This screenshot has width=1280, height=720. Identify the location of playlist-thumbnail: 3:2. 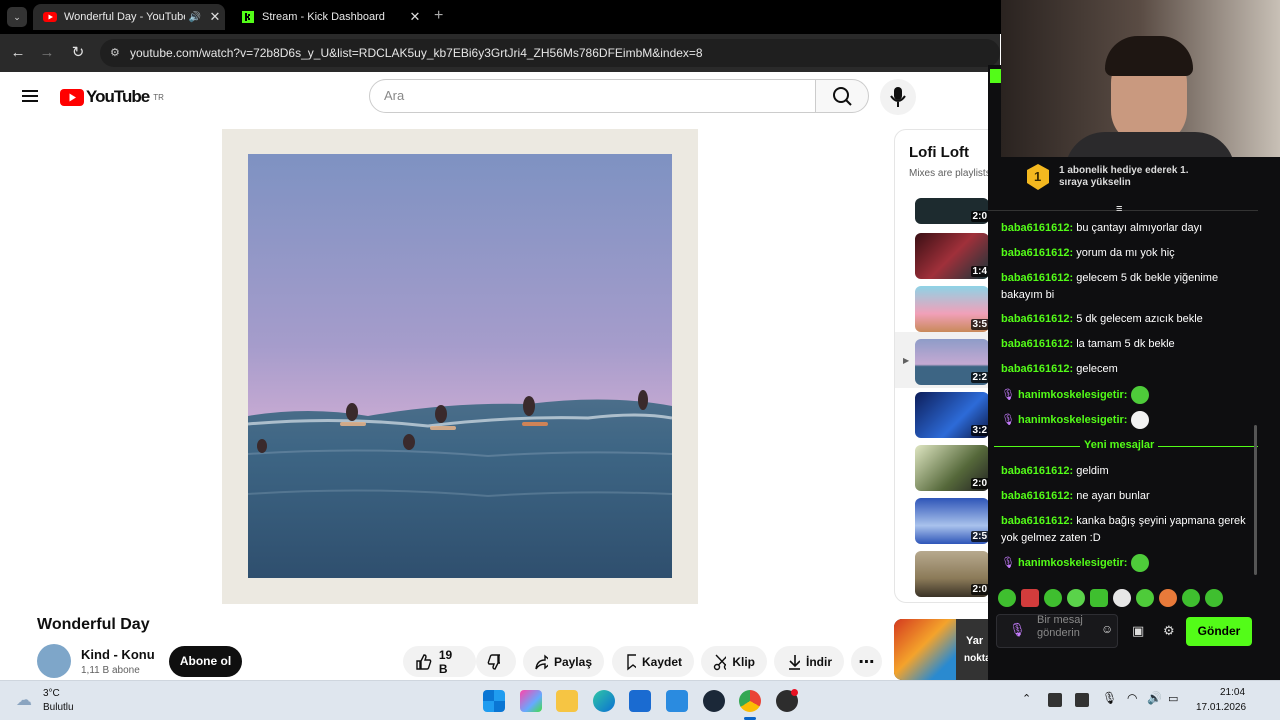
(952, 415).